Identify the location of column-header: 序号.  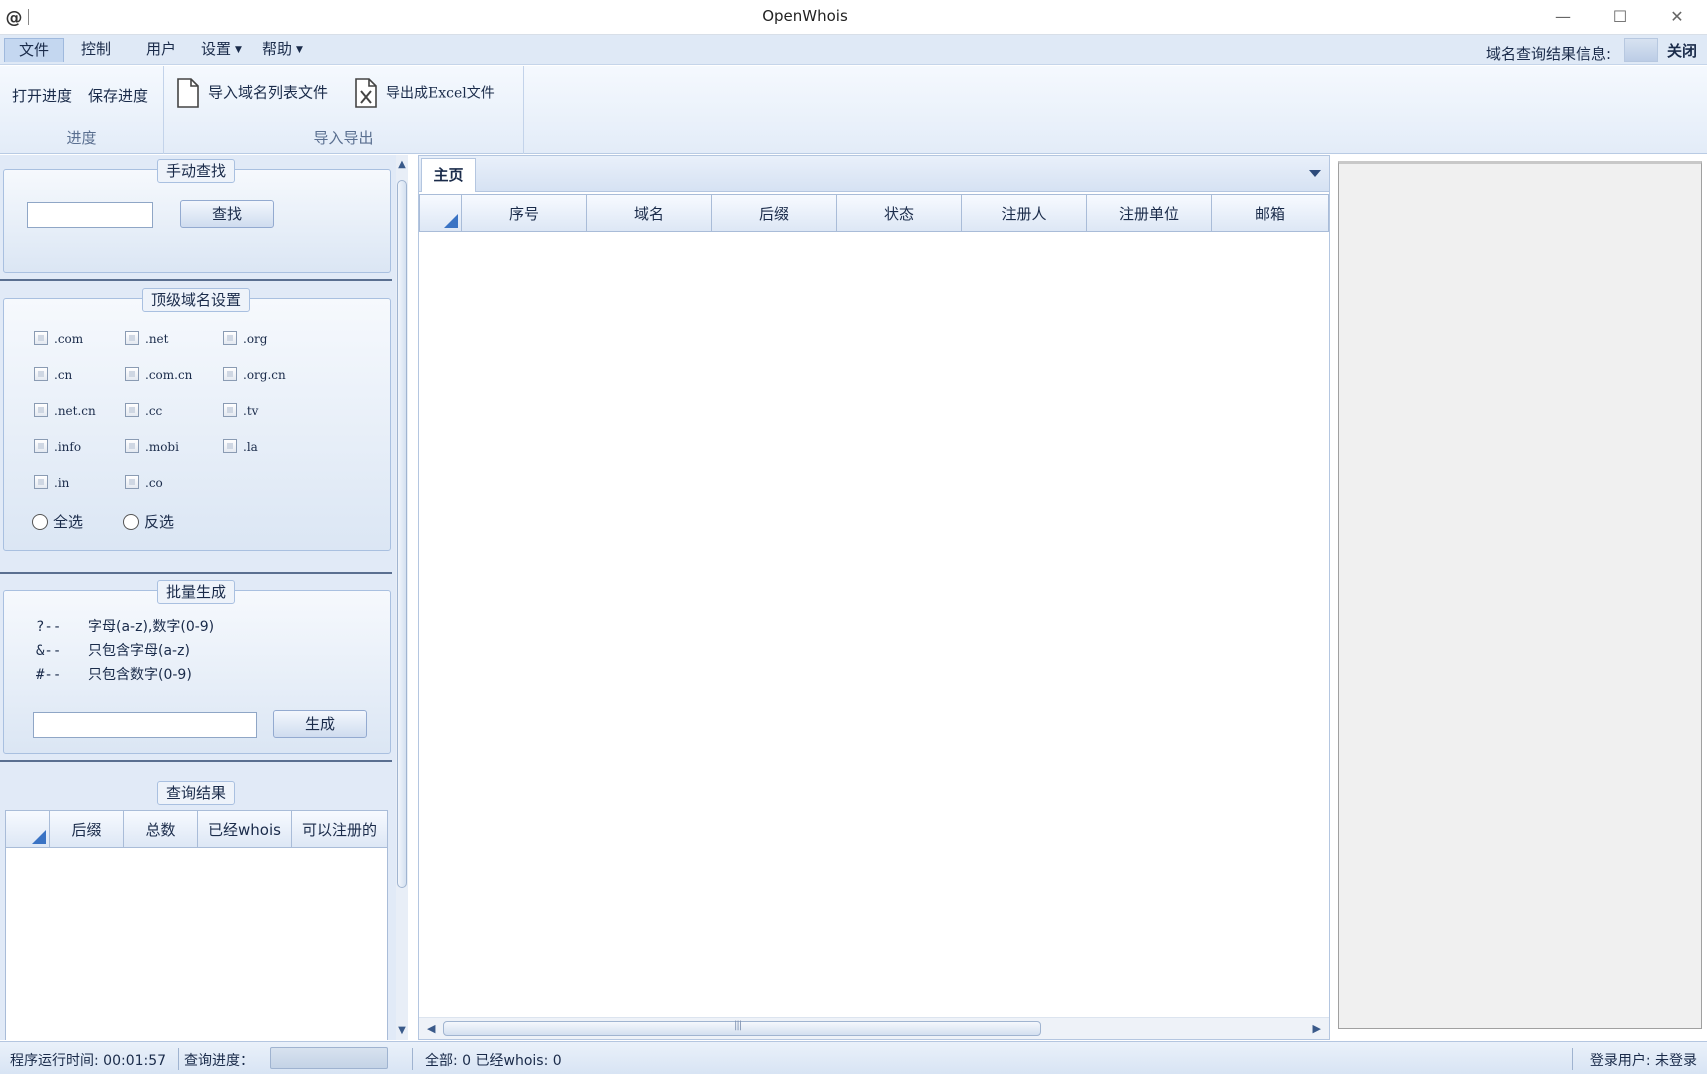
(524, 213).